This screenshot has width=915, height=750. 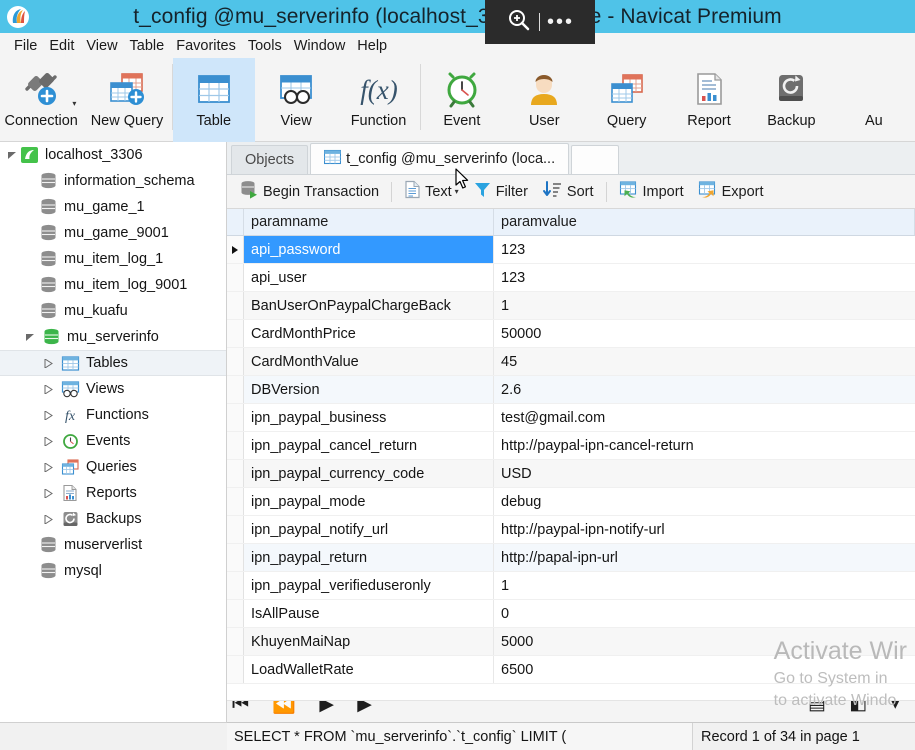 I want to click on table-row: BanUserOnPaypalChargeBack 1, so click(x=571, y=306).